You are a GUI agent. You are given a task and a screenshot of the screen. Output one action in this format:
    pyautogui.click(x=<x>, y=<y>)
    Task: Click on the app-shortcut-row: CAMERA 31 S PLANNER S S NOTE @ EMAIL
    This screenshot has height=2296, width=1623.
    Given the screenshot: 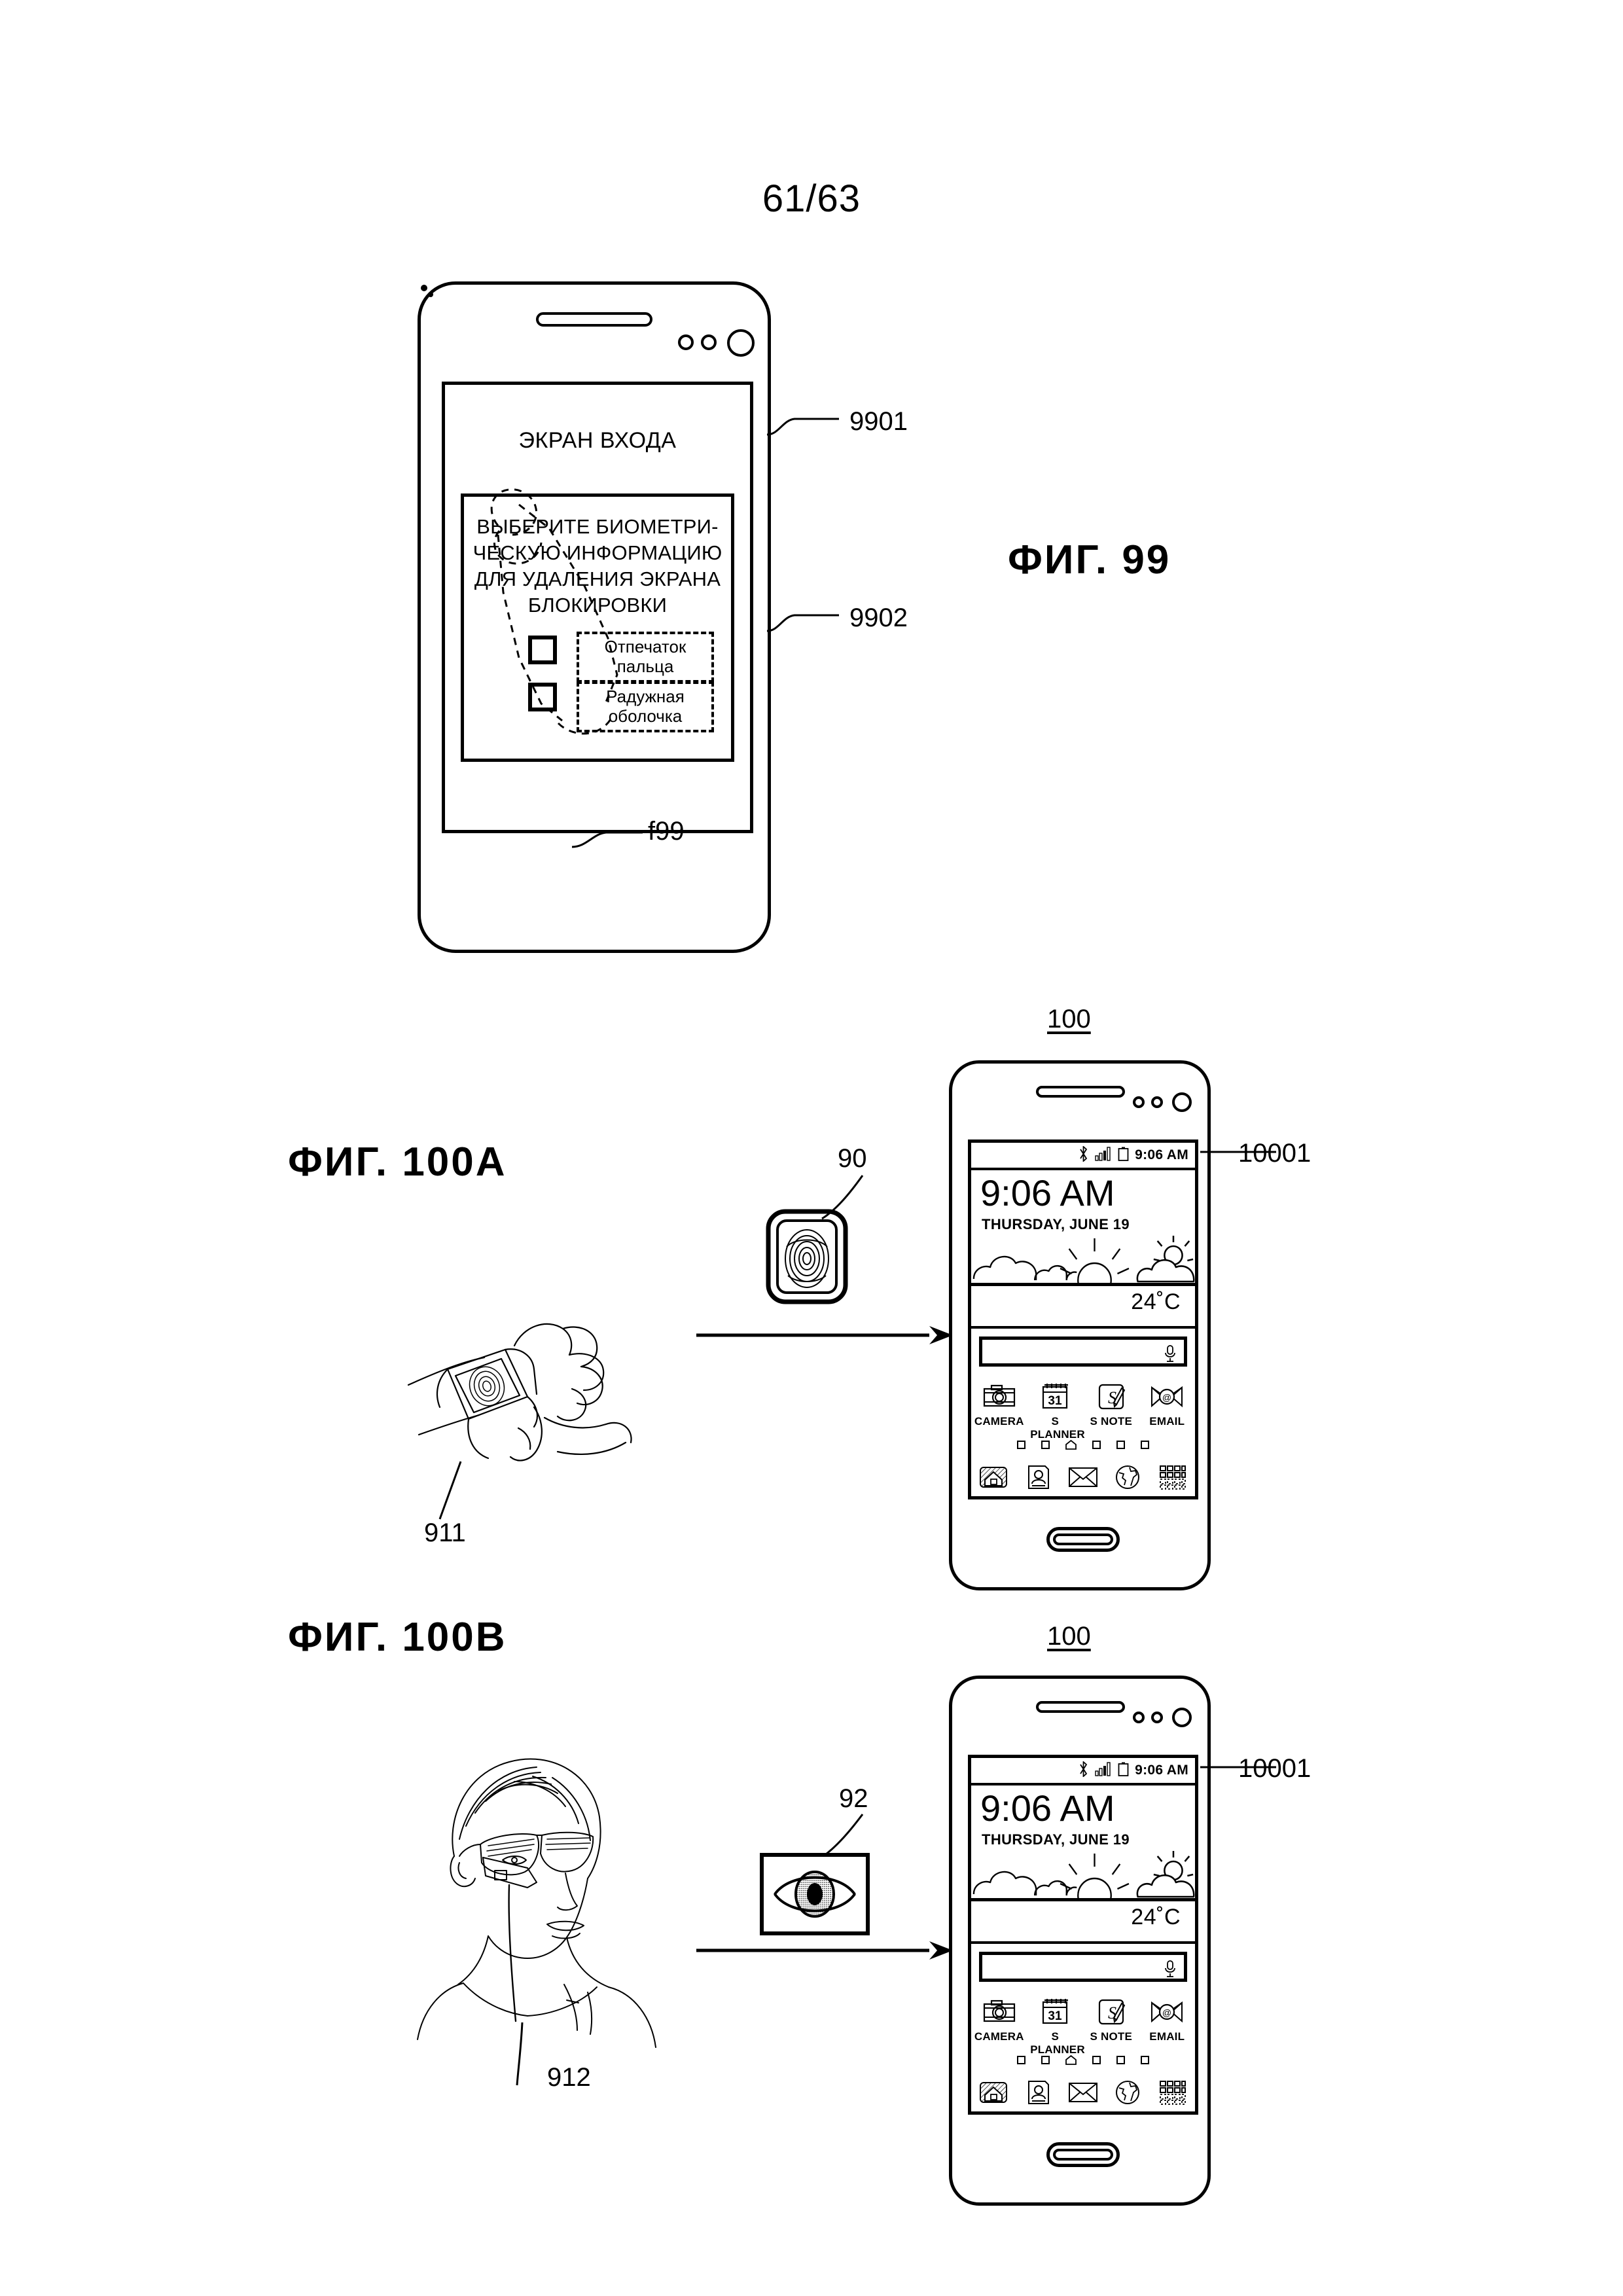 What is the action you would take?
    pyautogui.click(x=1083, y=1410)
    